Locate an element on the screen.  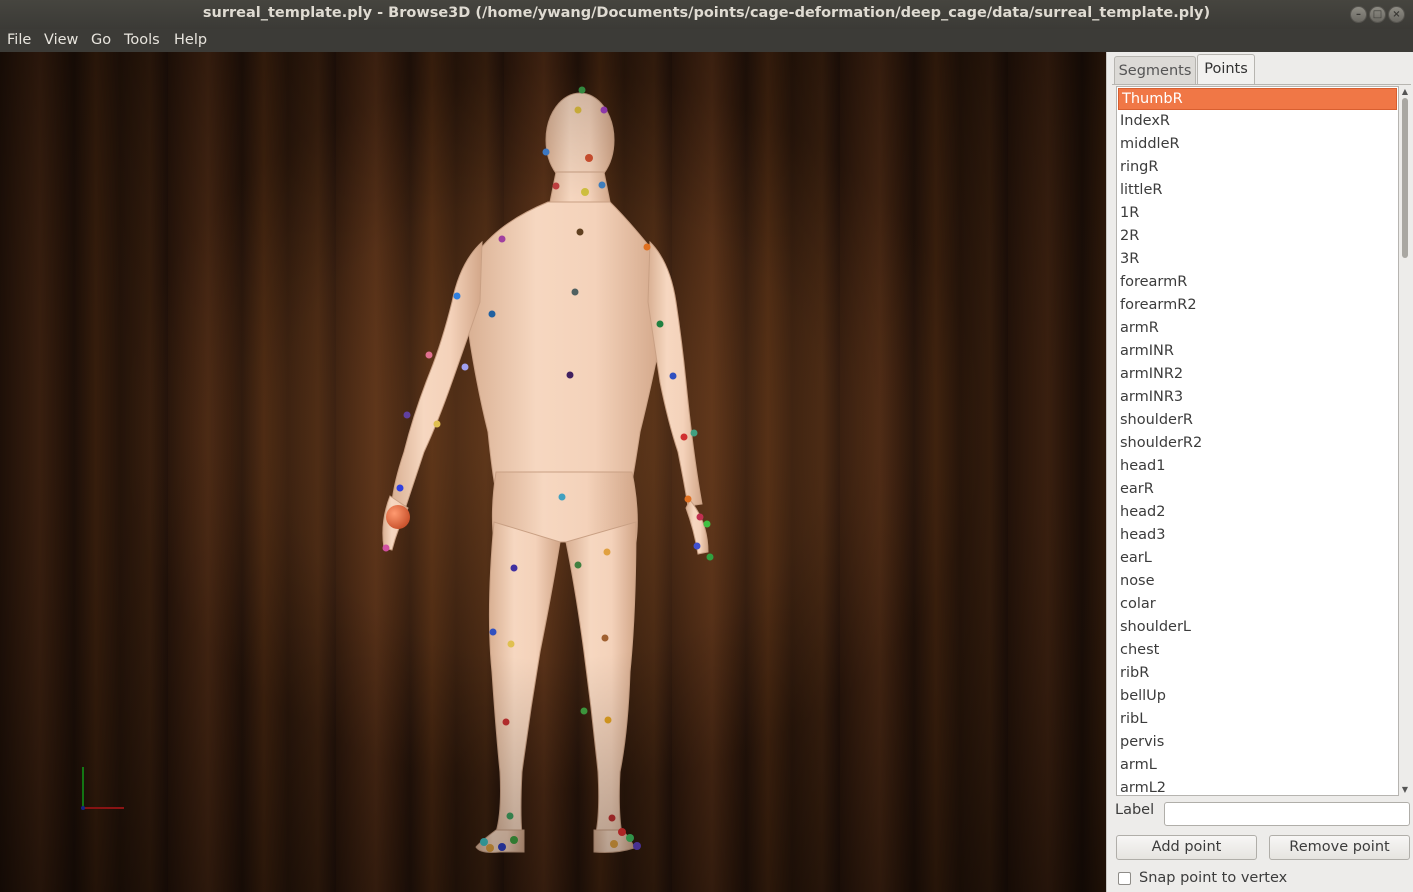
list-item: armL2 is located at coordinates (1257, 786).